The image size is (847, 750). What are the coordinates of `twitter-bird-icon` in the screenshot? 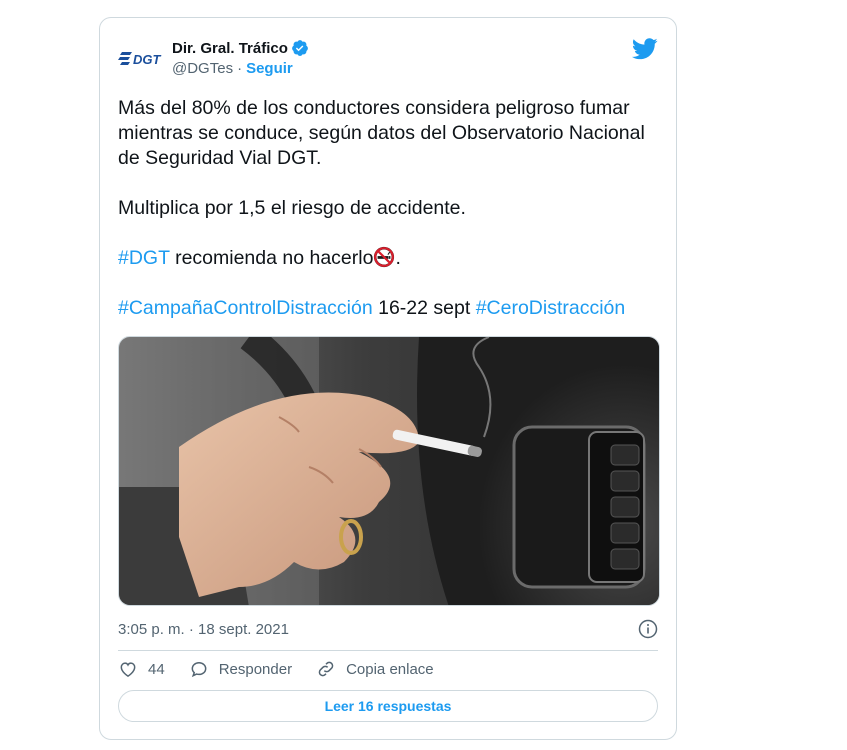 It's located at (645, 49).